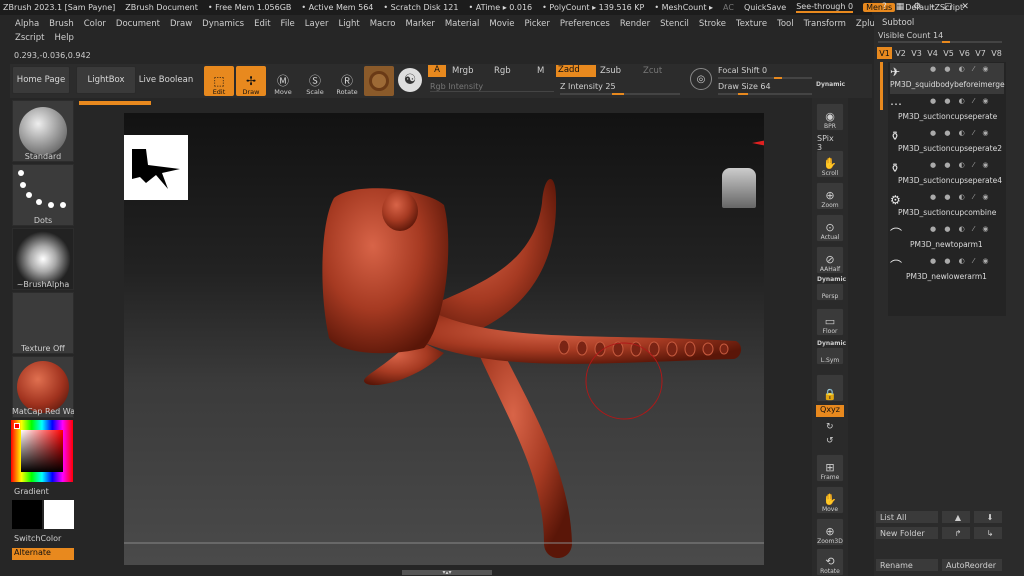 Image resolution: width=1024 pixels, height=576 pixels. What do you see at coordinates (223, 24) in the screenshot?
I see `menu-dynamics: Dynamics` at bounding box center [223, 24].